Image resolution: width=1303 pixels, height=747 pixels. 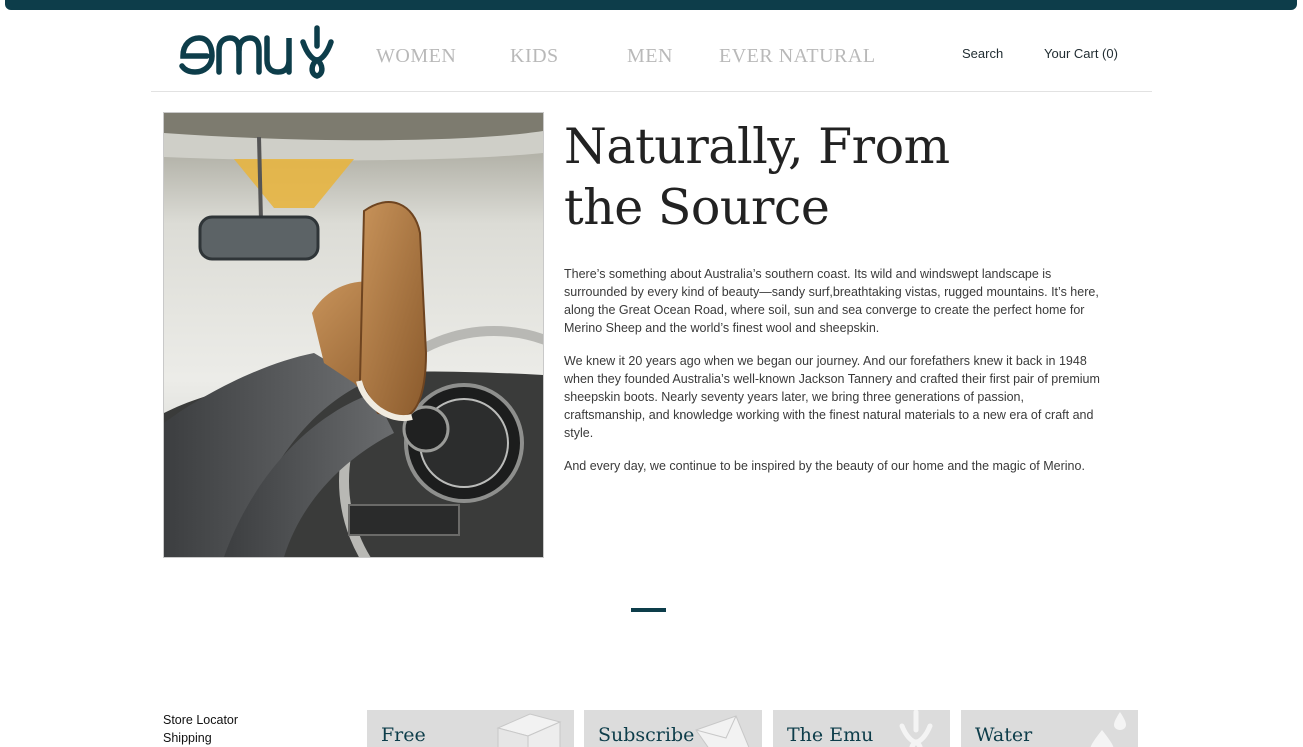 What do you see at coordinates (757, 146) in the screenshot?
I see `headline-line-1: Naturally, From` at bounding box center [757, 146].